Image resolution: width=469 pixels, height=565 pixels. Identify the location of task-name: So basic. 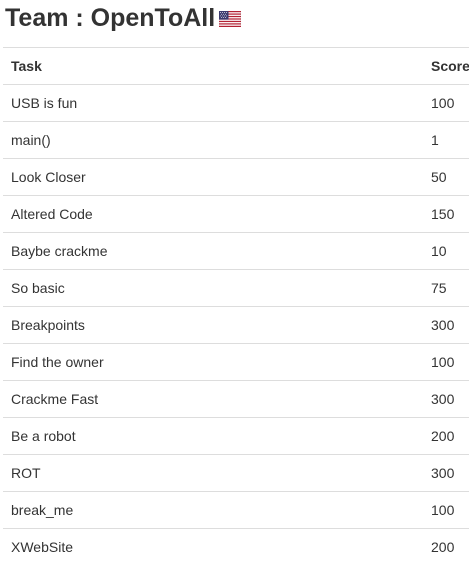
(213, 288).